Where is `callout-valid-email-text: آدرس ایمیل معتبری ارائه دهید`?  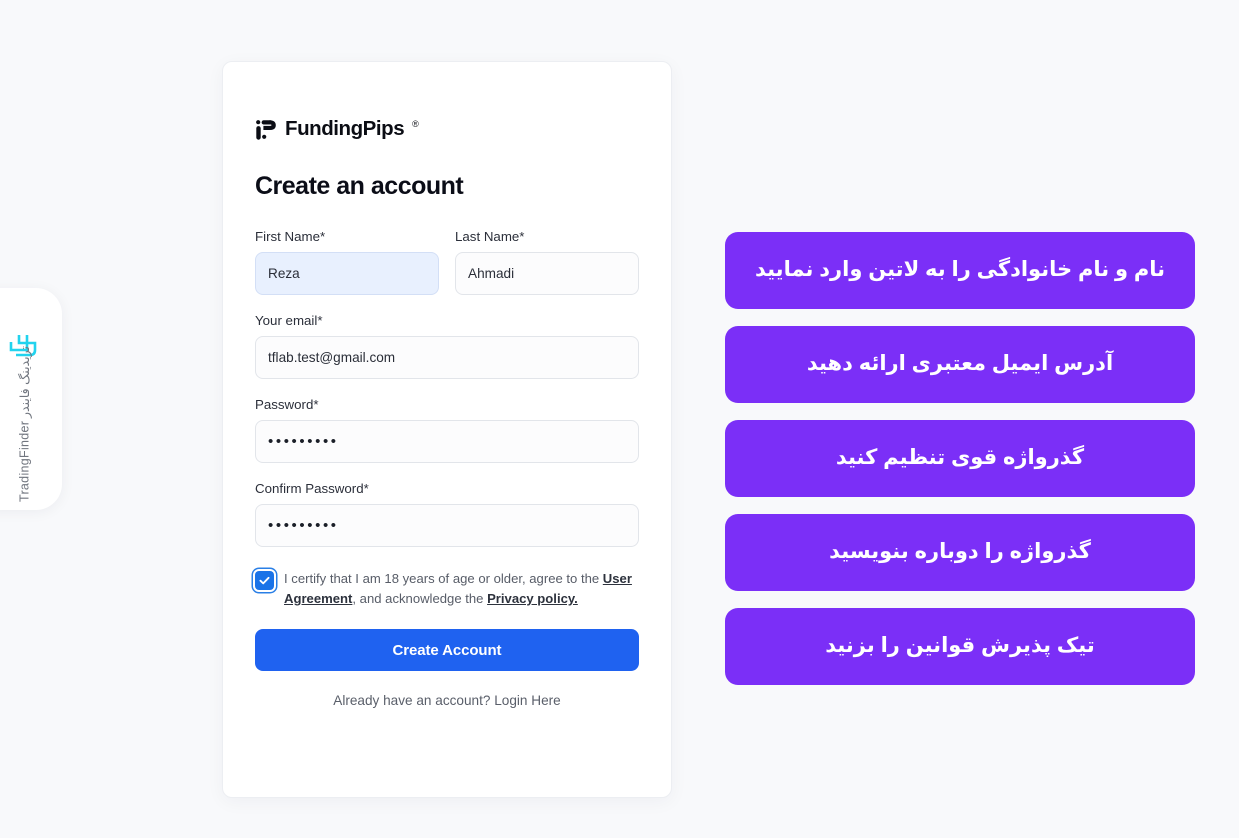 callout-valid-email-text: آدرس ایمیل معتبری ارائه دهید is located at coordinates (960, 364).